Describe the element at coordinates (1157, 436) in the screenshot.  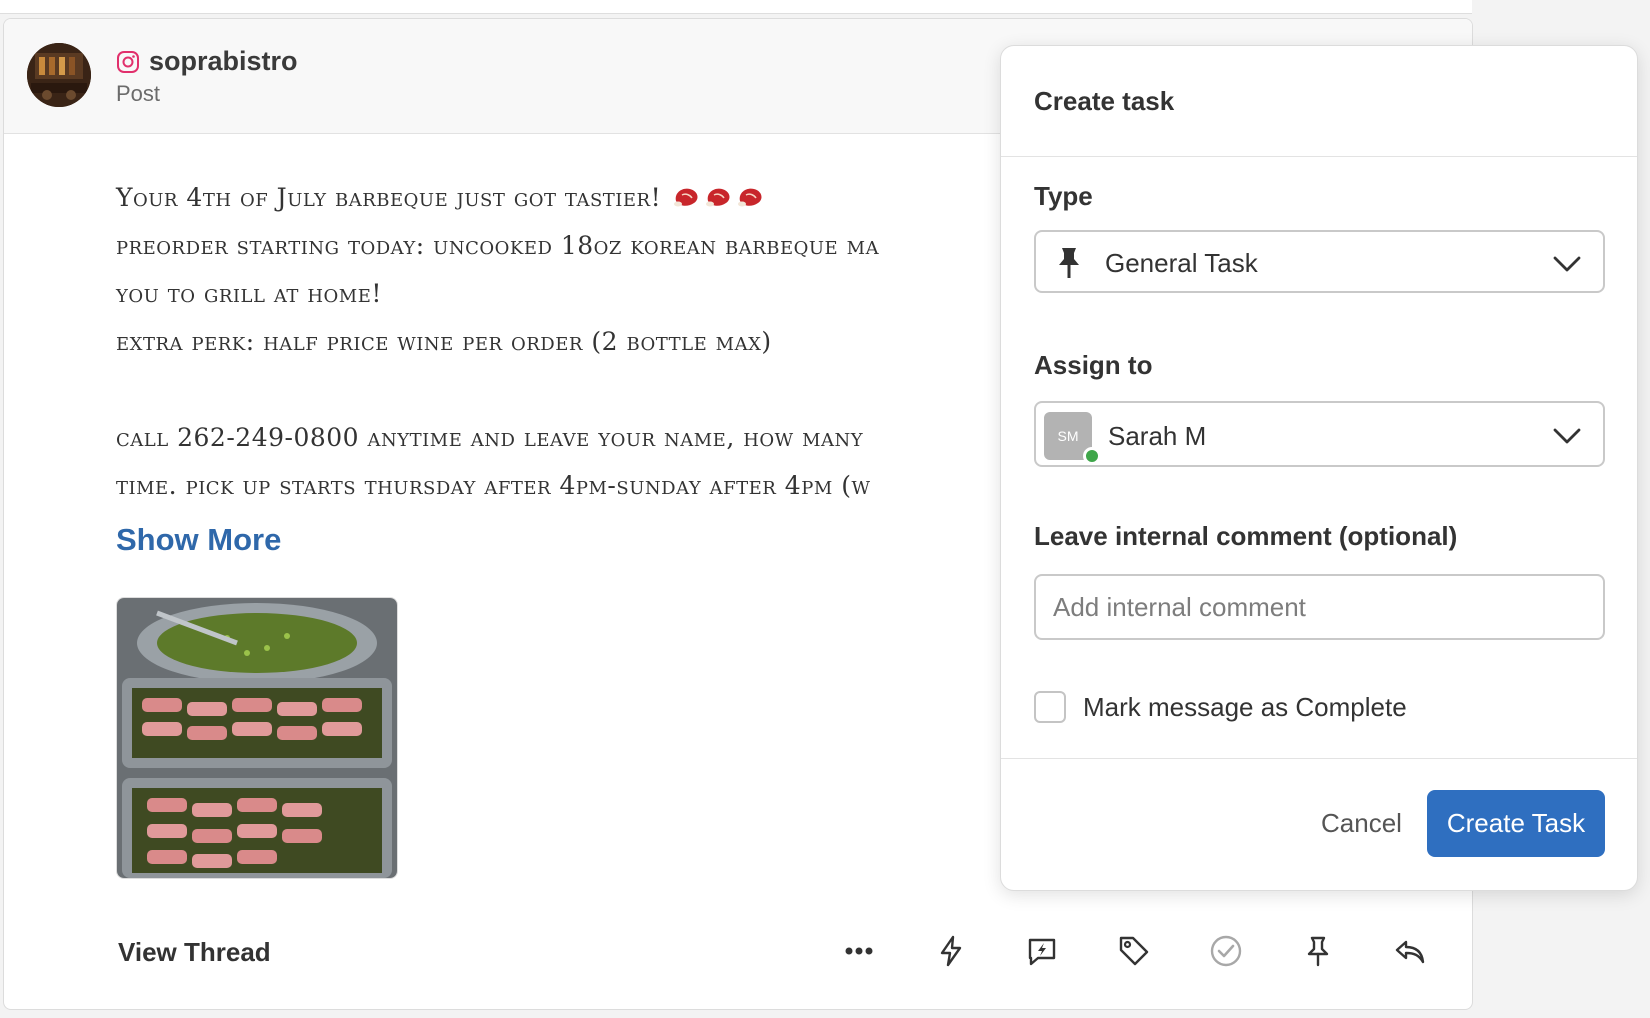
I see `assignee-name: Sarah M` at that location.